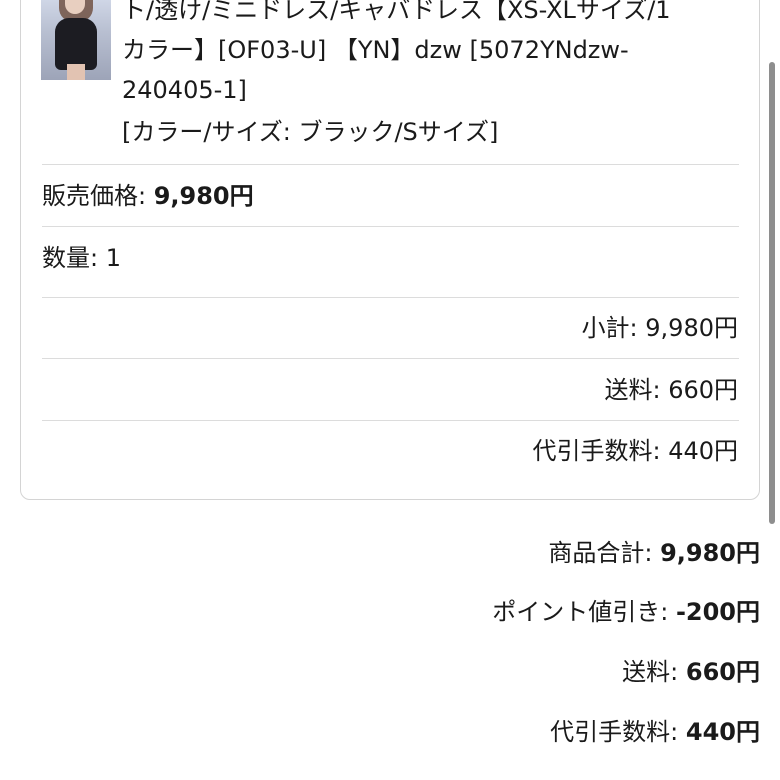  What do you see at coordinates (396, 15) in the screenshot?
I see `product-title-line-1: ト/透け/ミニドレス/キャバドレス【XS-XLサイズ/1` at bounding box center [396, 15].